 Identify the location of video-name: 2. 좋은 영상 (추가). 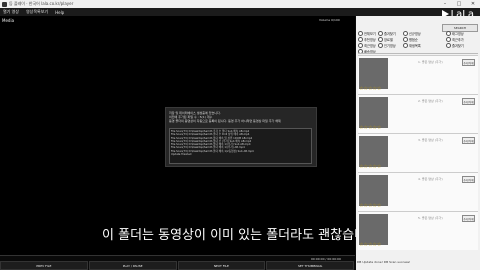
(430, 101).